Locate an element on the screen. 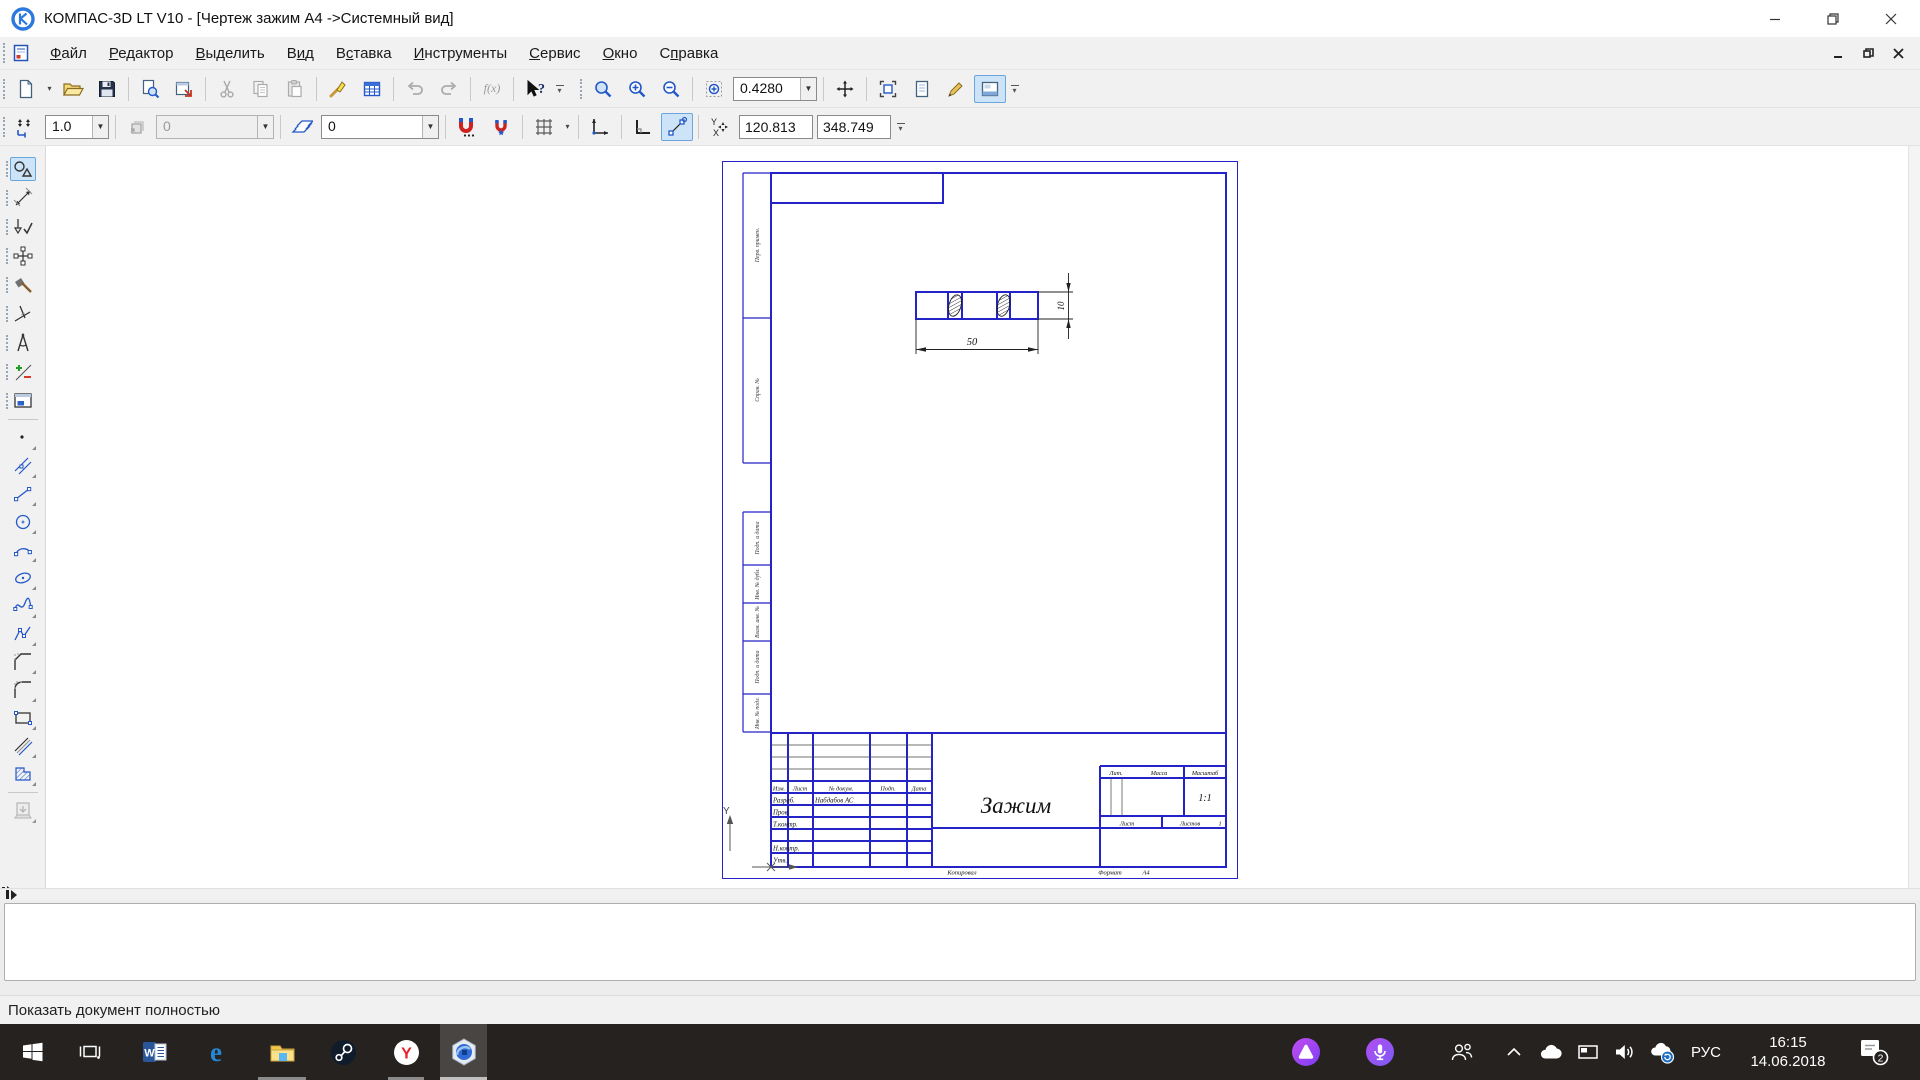 The image size is (1920, 1080). tool-segment is located at coordinates (23, 494).